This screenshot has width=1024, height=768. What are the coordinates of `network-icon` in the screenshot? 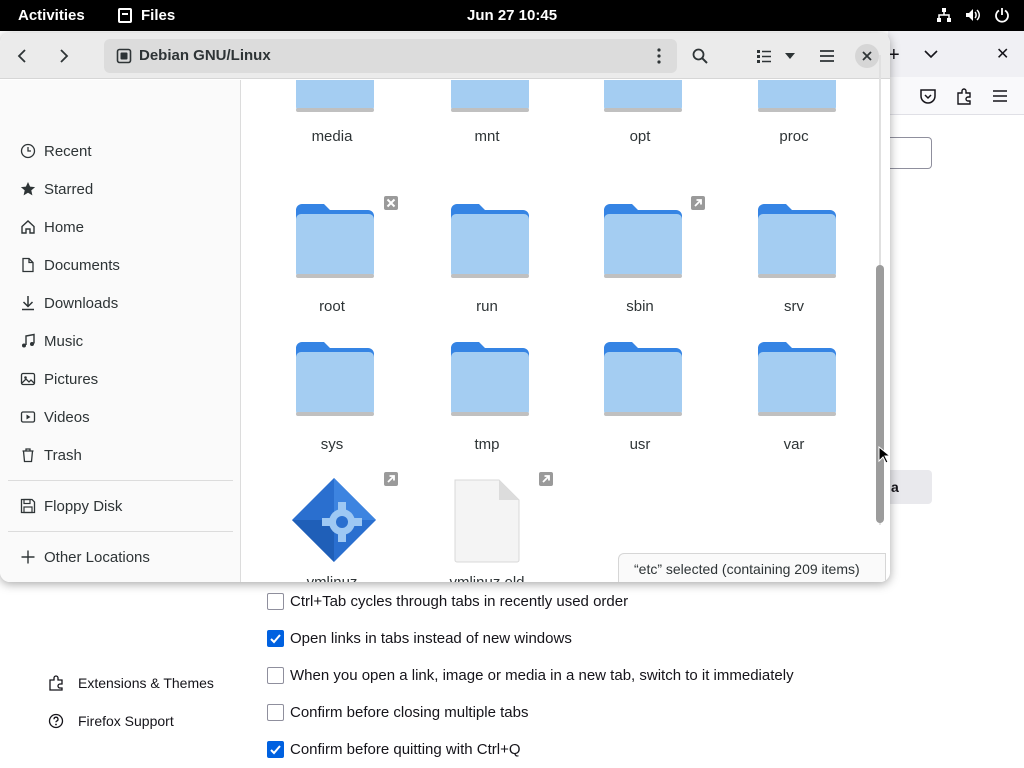 It's located at (944, 15).